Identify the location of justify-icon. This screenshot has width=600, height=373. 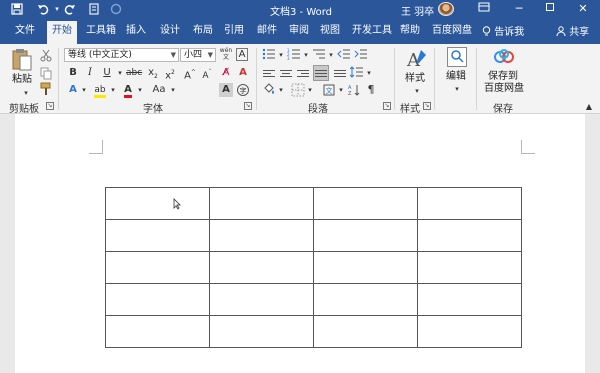
(321, 73).